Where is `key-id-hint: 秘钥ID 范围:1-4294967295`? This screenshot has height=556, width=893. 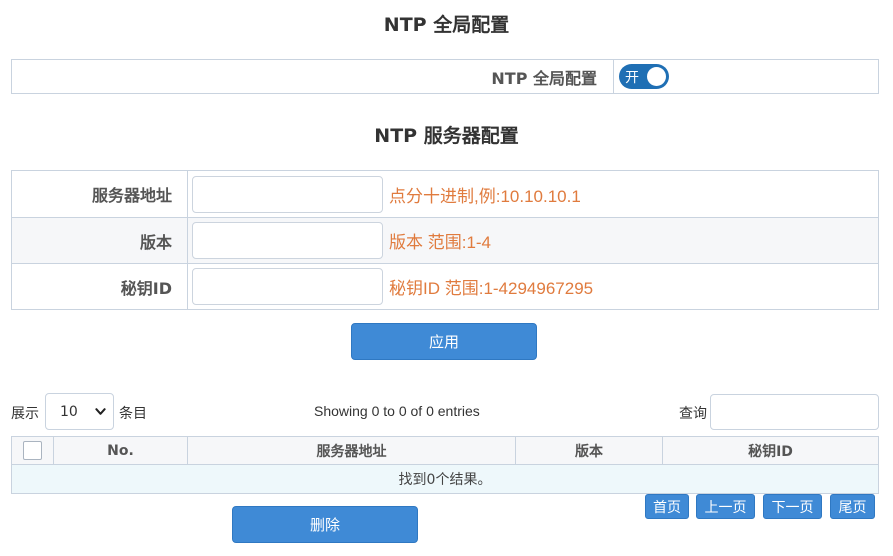
key-id-hint: 秘钥ID 范围:1-4294967295 is located at coordinates (491, 288).